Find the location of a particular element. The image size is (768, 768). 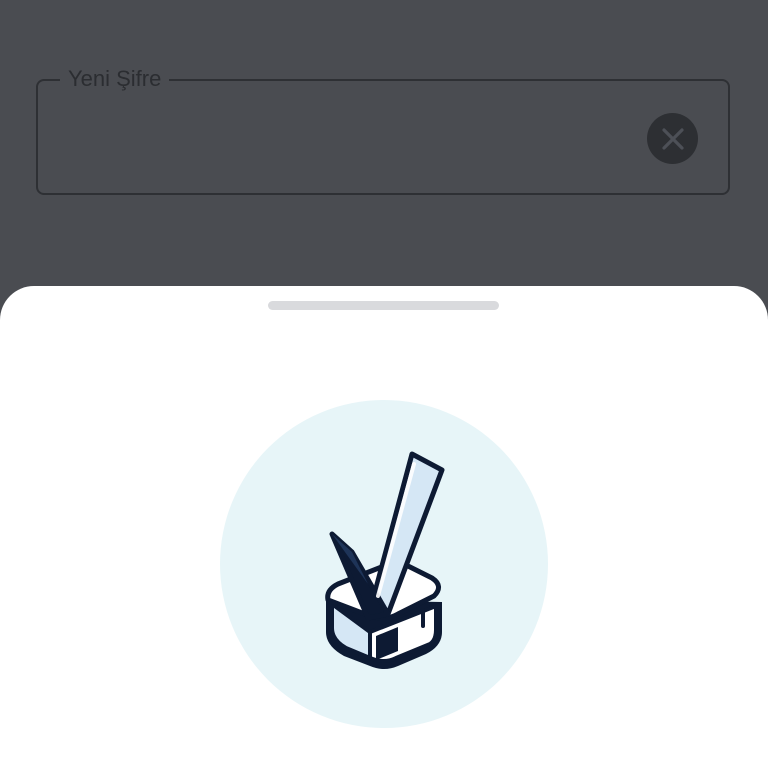

clear-button is located at coordinates (672, 138).